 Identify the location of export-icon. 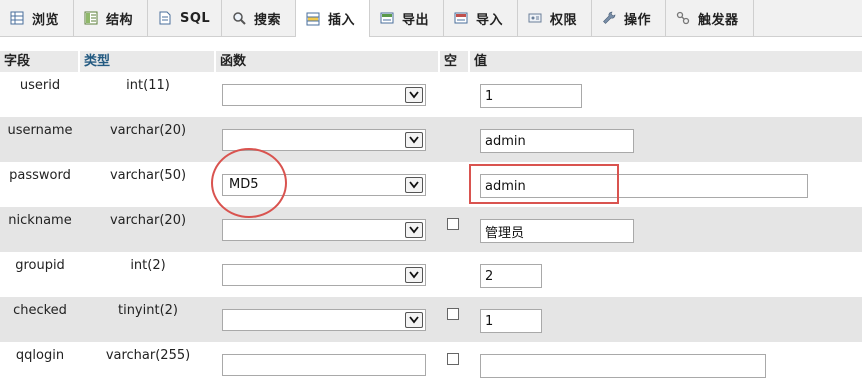
(387, 18).